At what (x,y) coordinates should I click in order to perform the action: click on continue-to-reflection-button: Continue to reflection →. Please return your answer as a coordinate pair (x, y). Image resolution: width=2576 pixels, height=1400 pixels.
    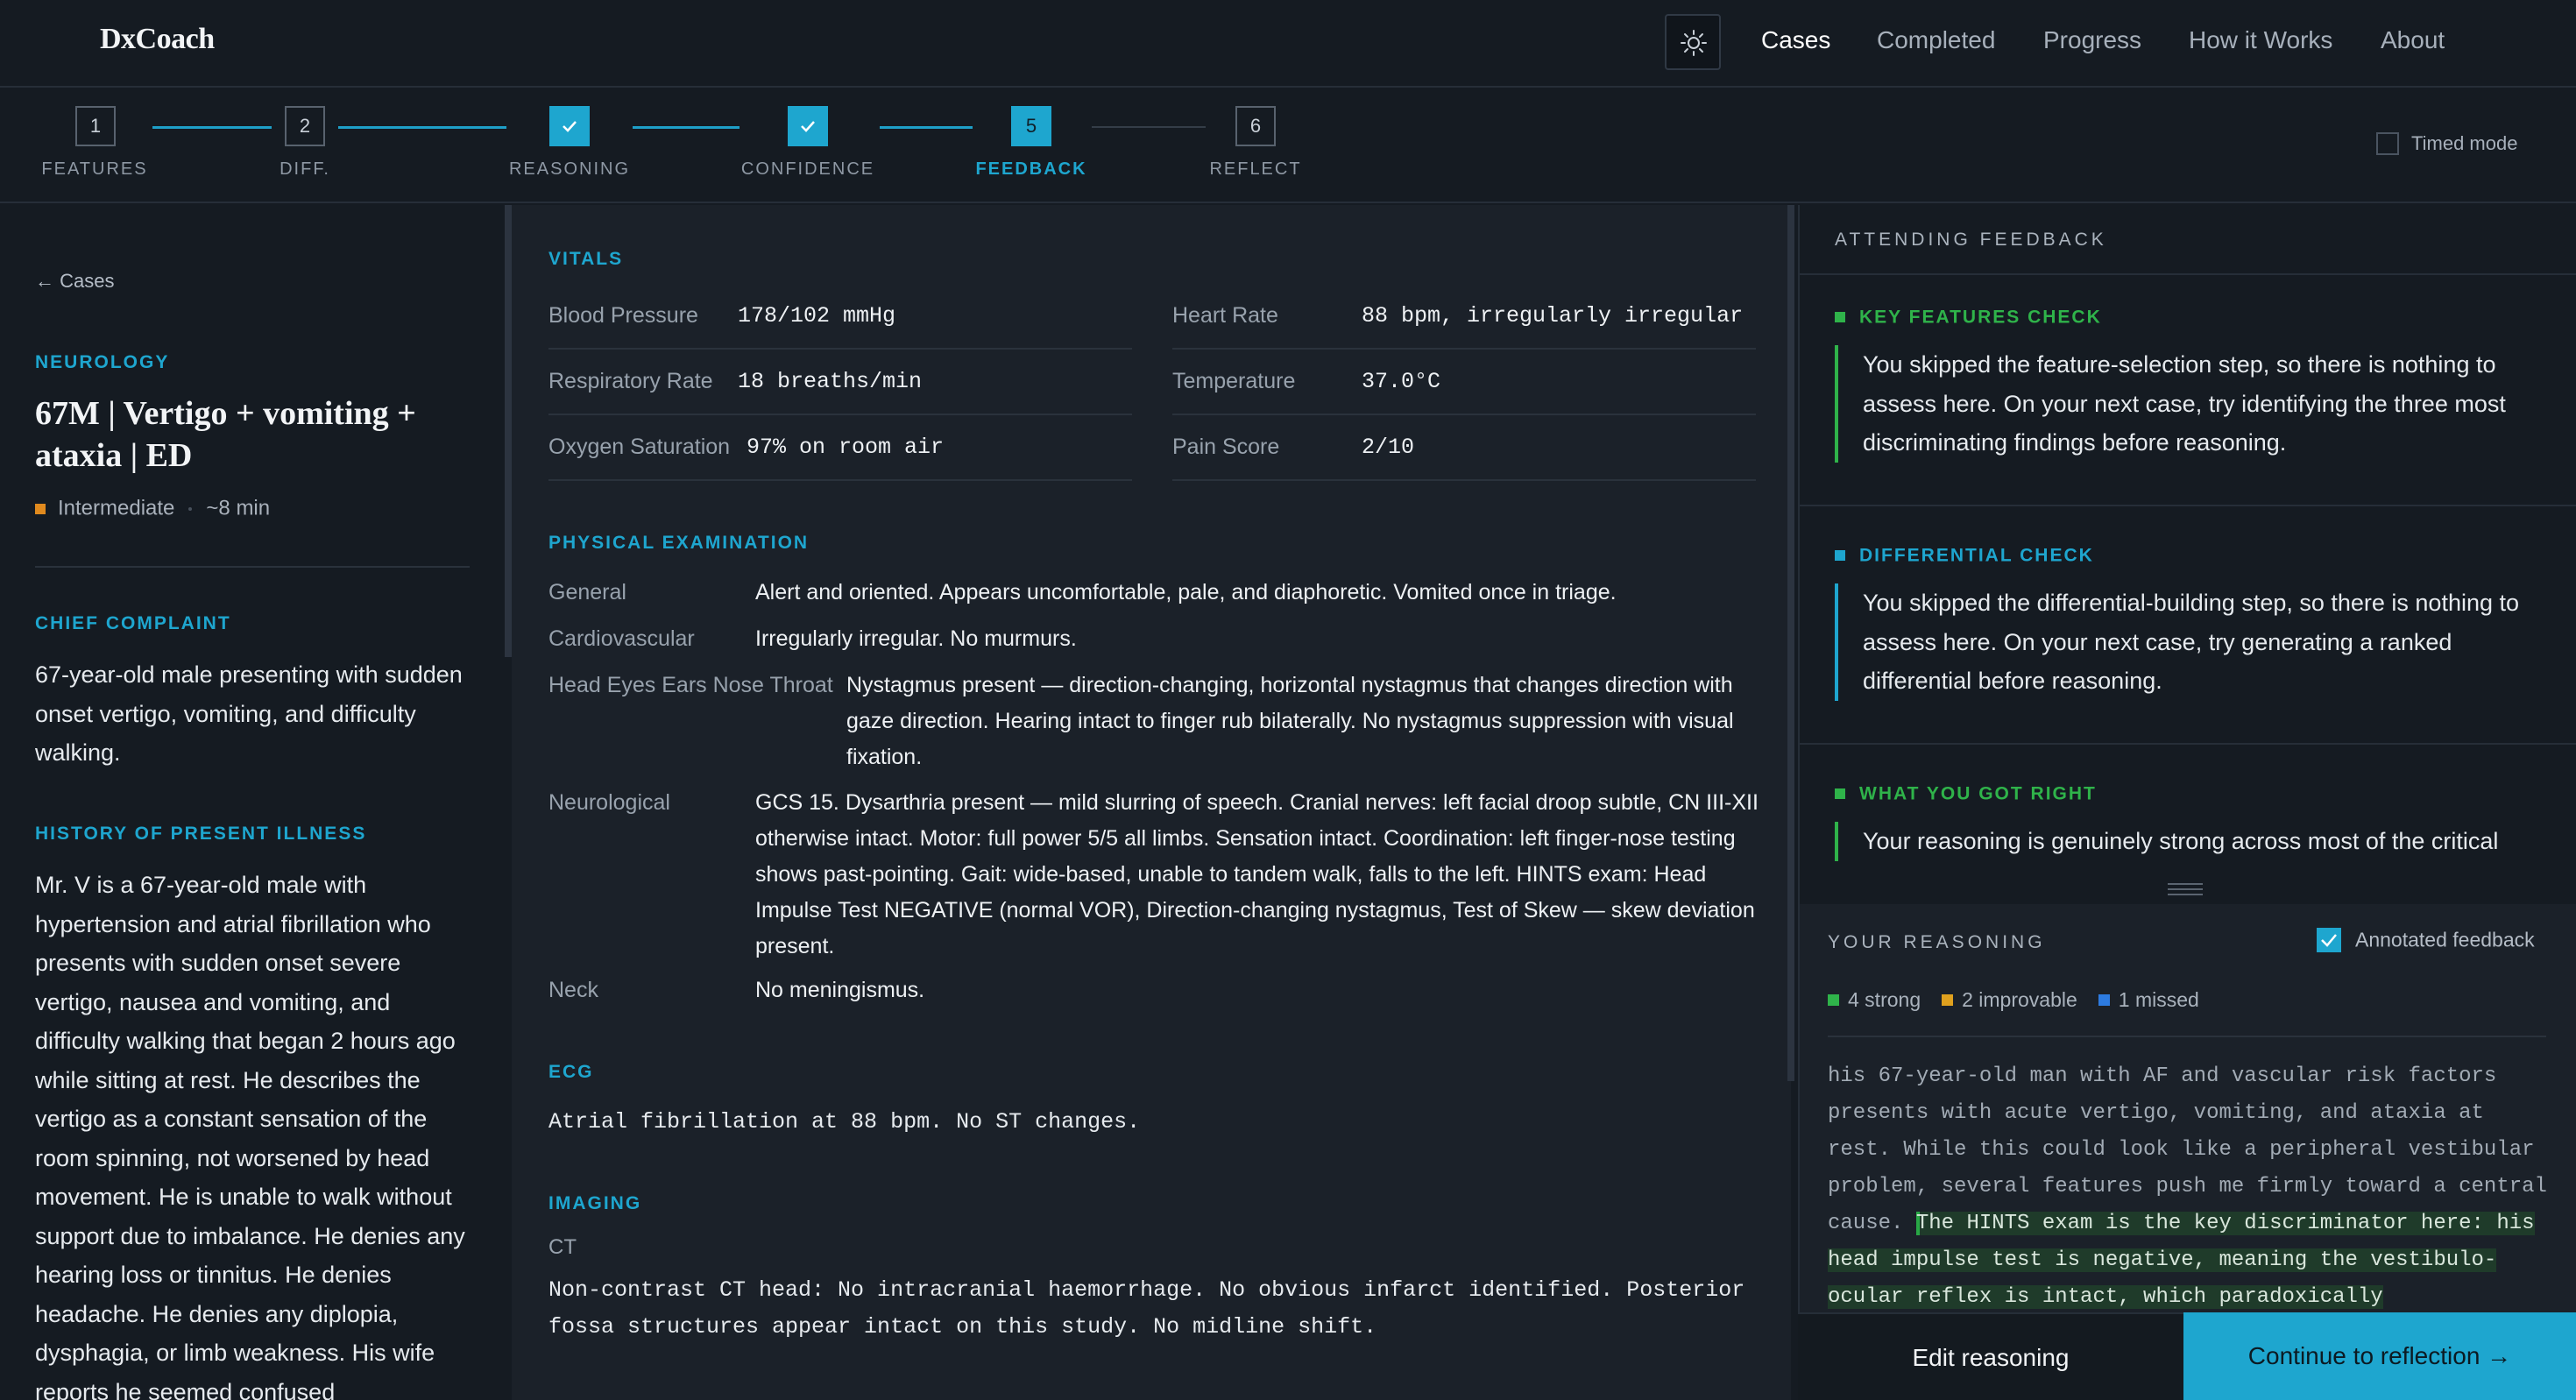
    Looking at the image, I should click on (2379, 1356).